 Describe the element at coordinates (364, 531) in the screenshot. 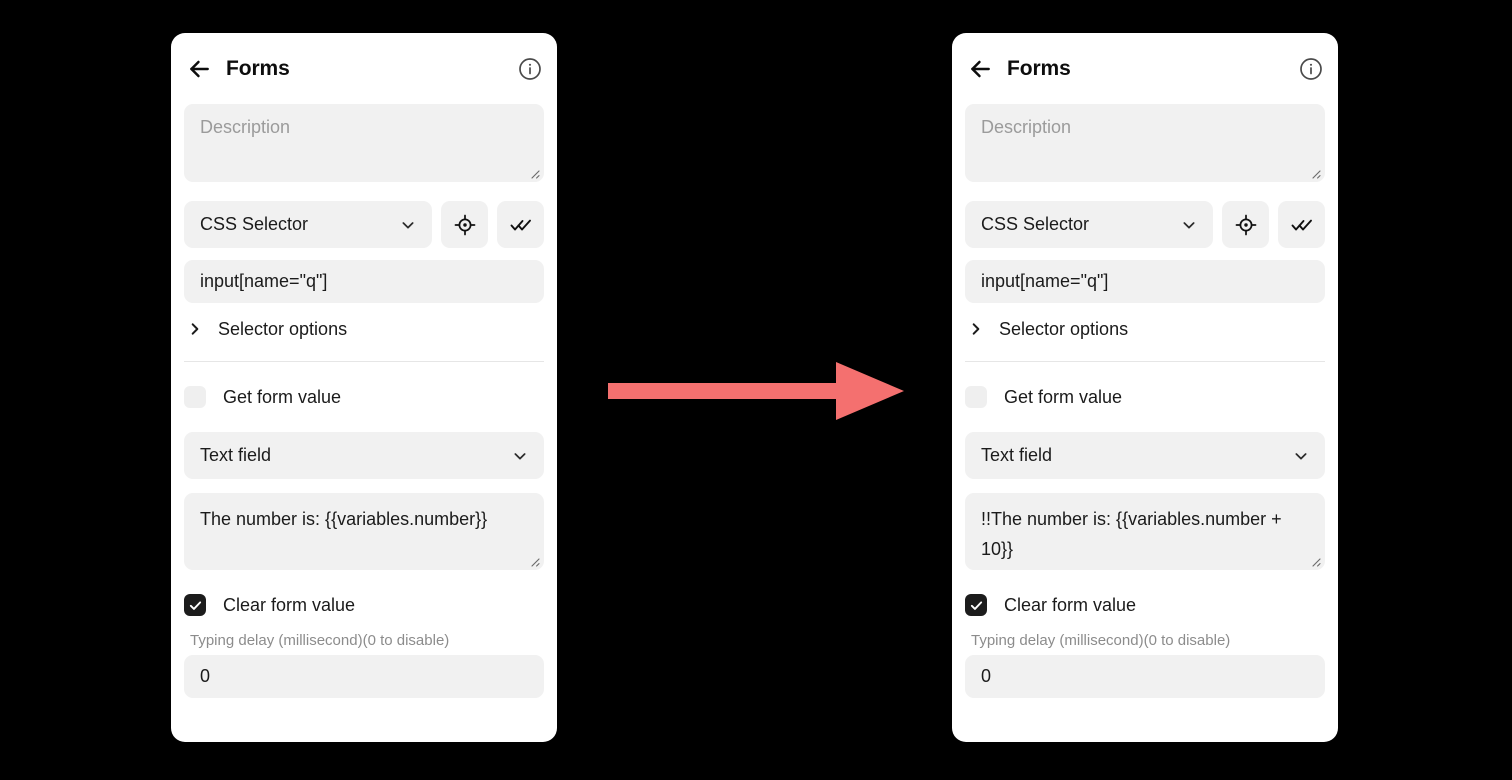

I see `form-value-textarea: The number is: {{variables.number}}` at that location.